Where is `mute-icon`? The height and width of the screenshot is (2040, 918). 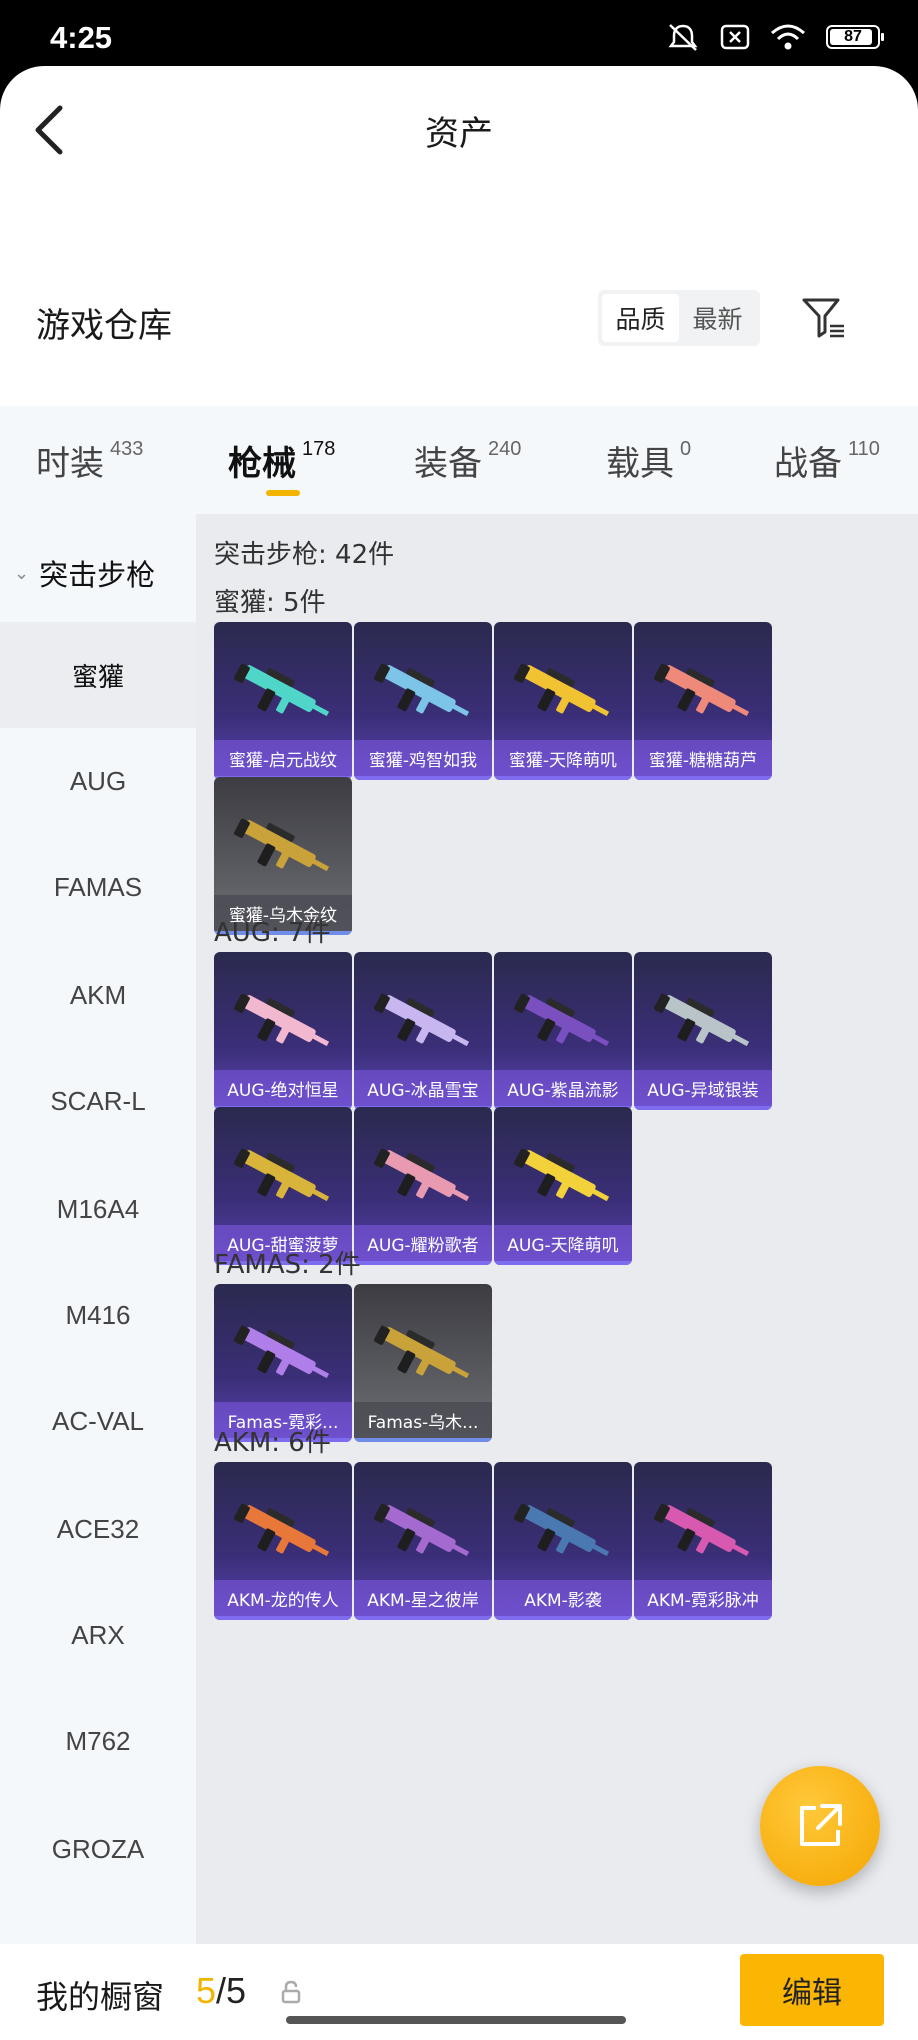
mute-icon is located at coordinates (683, 37).